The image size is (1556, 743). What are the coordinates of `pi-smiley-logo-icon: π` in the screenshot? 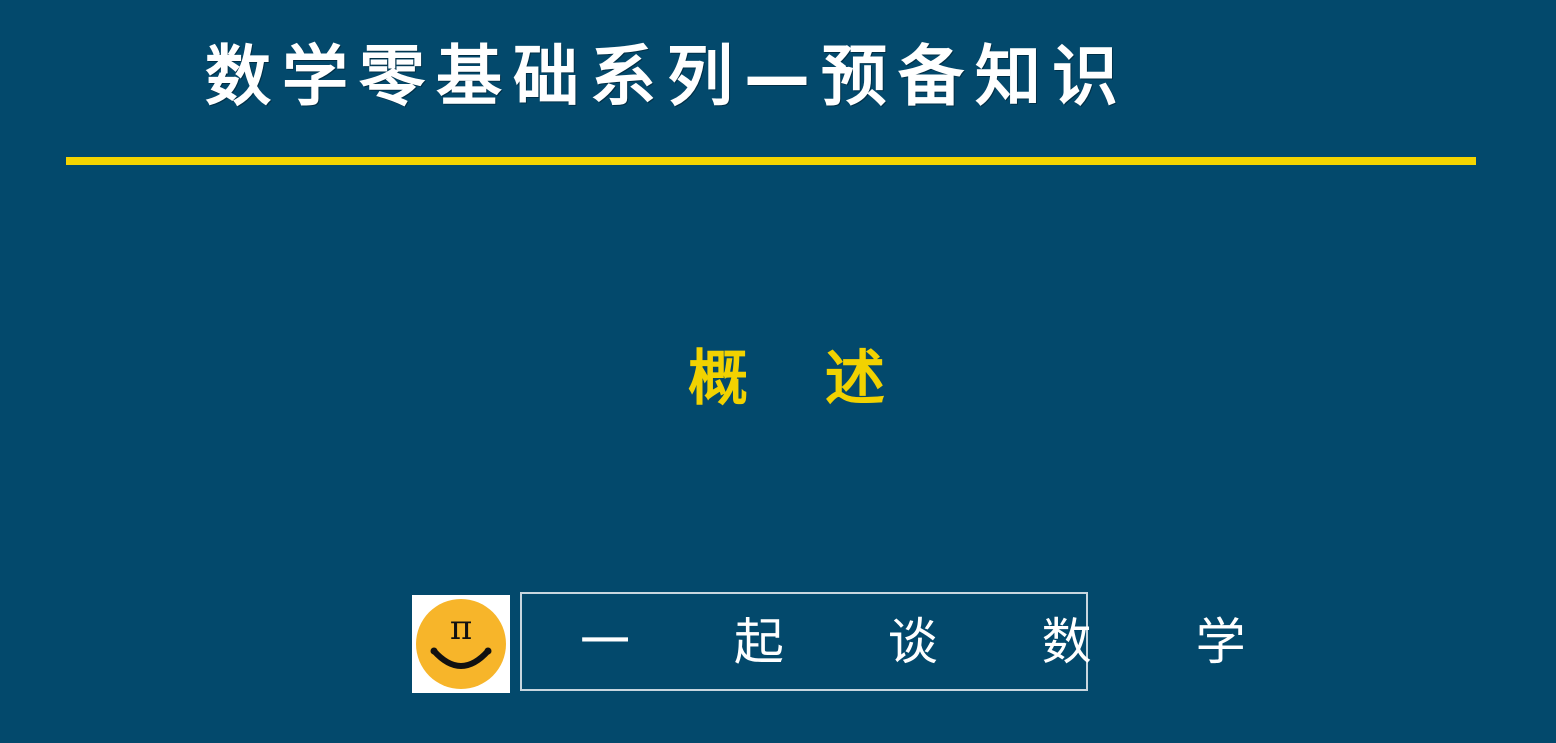 It's located at (461, 644).